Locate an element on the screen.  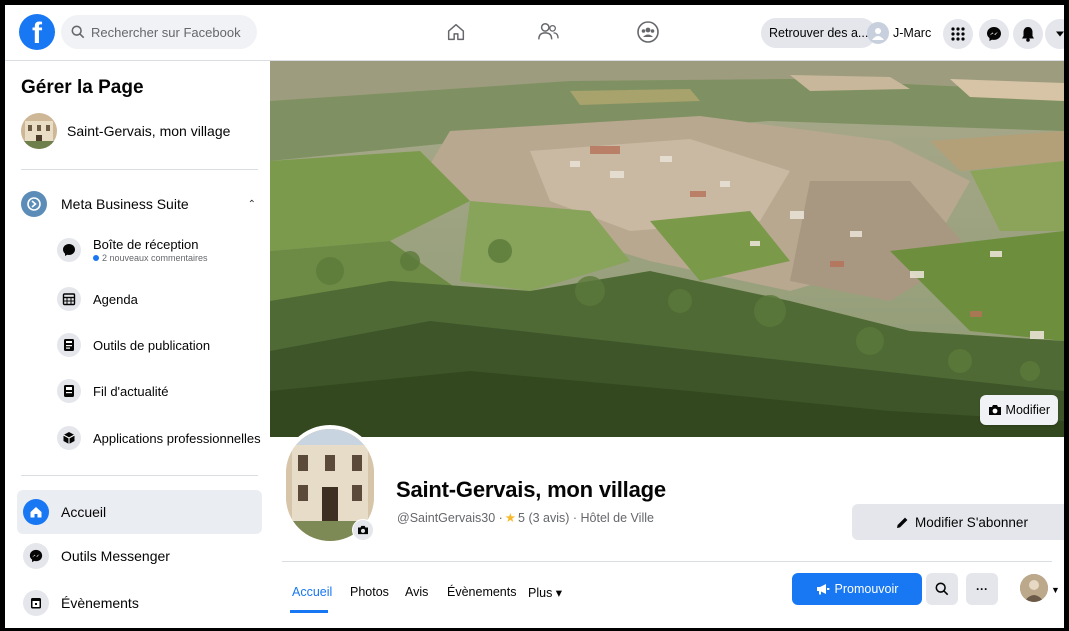
business-suite-icon is located at coordinates (34, 204).